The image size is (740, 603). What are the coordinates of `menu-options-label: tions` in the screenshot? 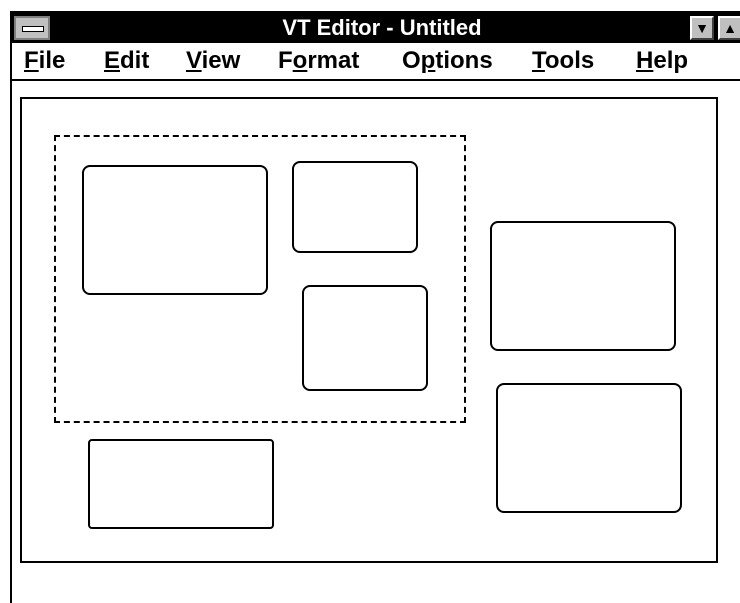 It's located at (464, 60).